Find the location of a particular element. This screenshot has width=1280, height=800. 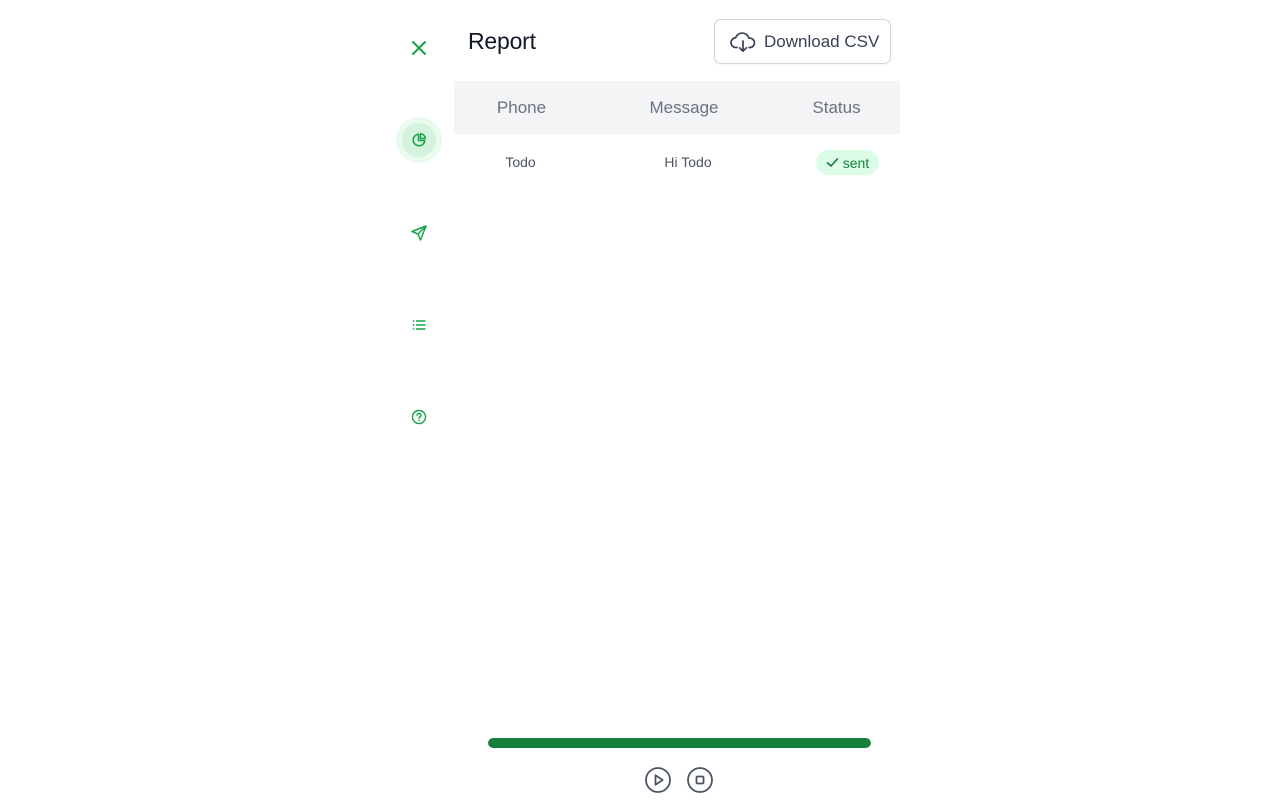

play-button is located at coordinates (658, 780).